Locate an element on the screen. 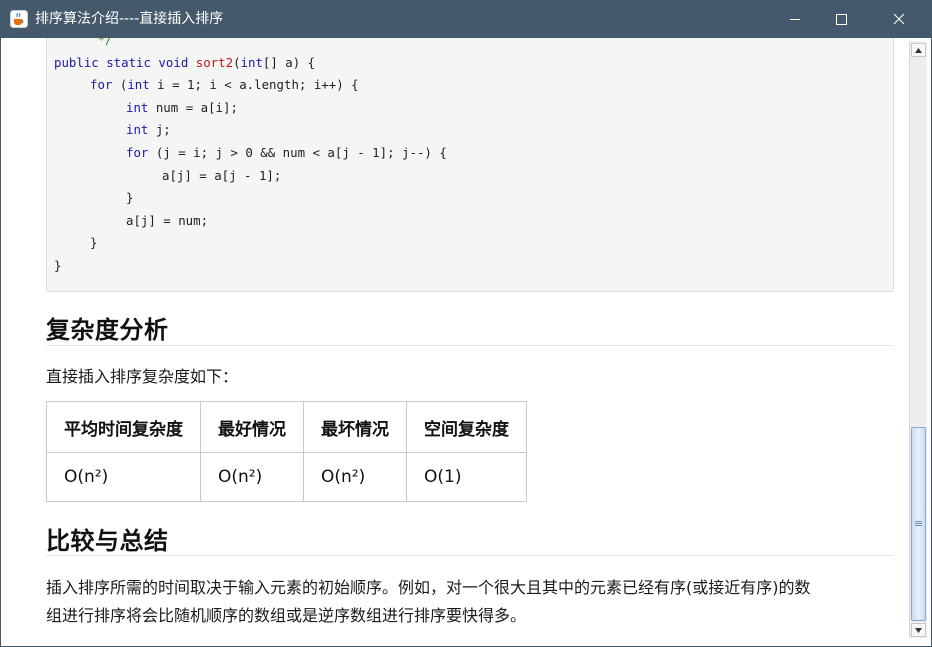 Image resolution: width=932 pixels, height=647 pixels. code-line: int j; is located at coordinates (148, 130).